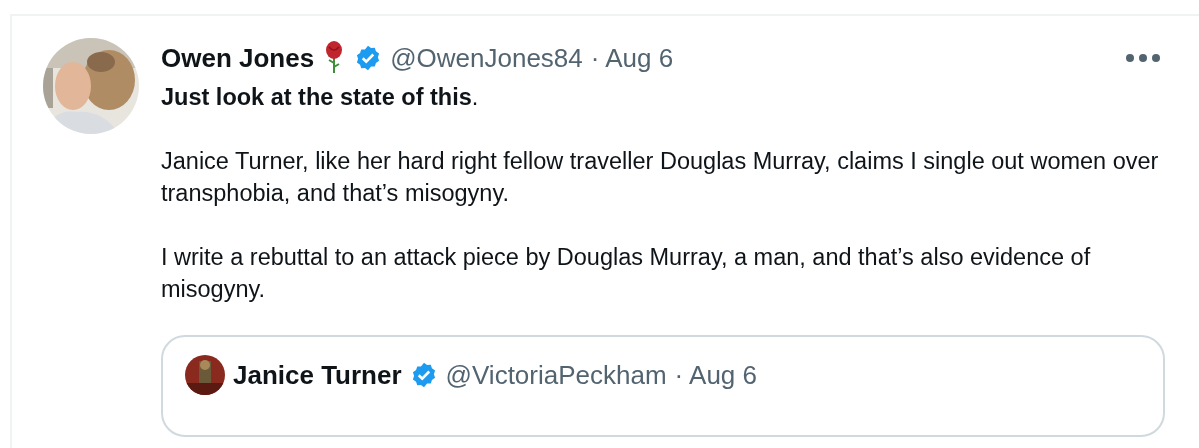 Image resolution: width=1199 pixels, height=448 pixels. Describe the element at coordinates (632, 58) in the screenshot. I see `tweet-time: · Aug 6` at that location.